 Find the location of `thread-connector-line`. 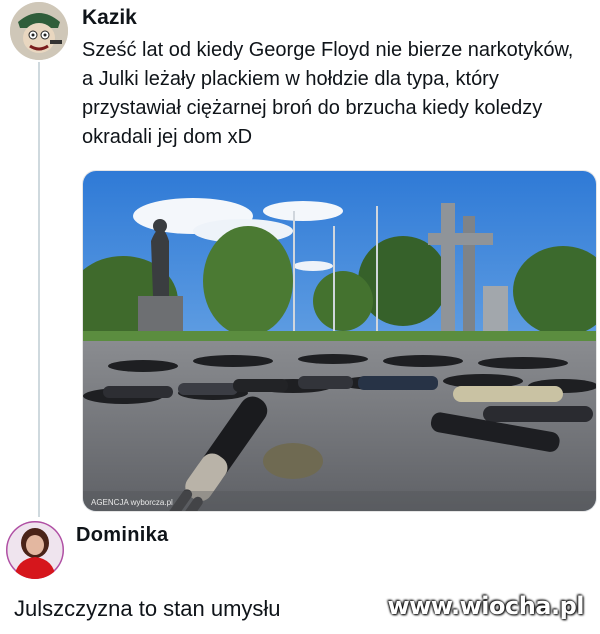

thread-connector-line is located at coordinates (39, 289).